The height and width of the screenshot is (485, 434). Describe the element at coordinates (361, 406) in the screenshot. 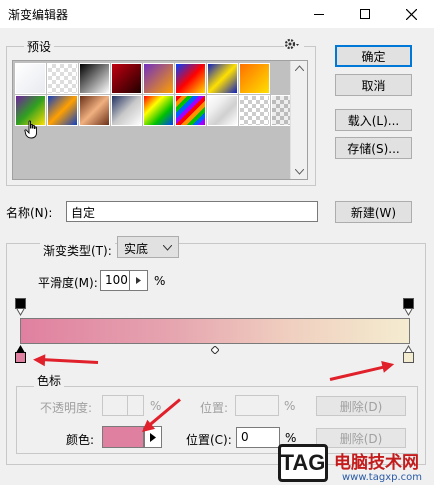

I see `delete-opacity-stop-button: 删除(D)` at that location.